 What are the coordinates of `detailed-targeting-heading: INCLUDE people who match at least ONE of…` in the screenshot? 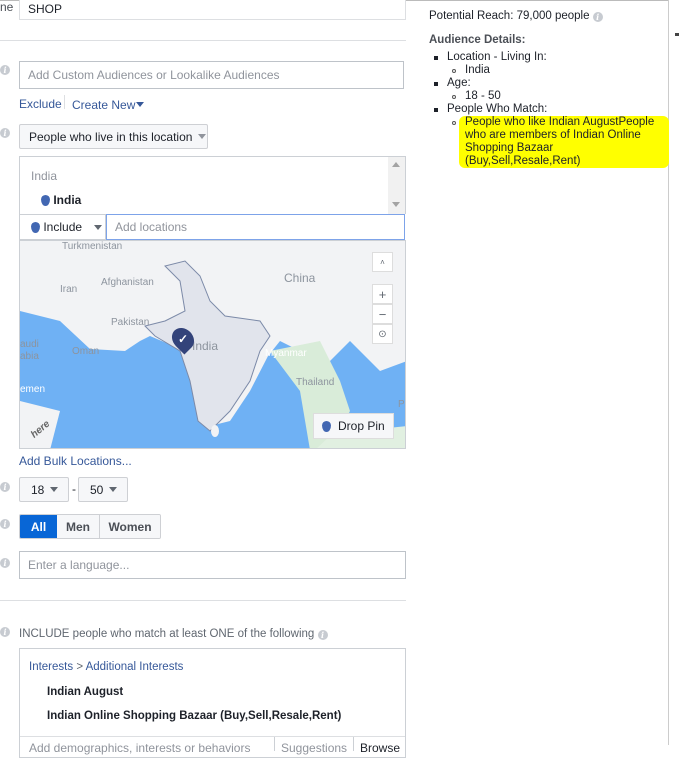 It's located at (173, 634).